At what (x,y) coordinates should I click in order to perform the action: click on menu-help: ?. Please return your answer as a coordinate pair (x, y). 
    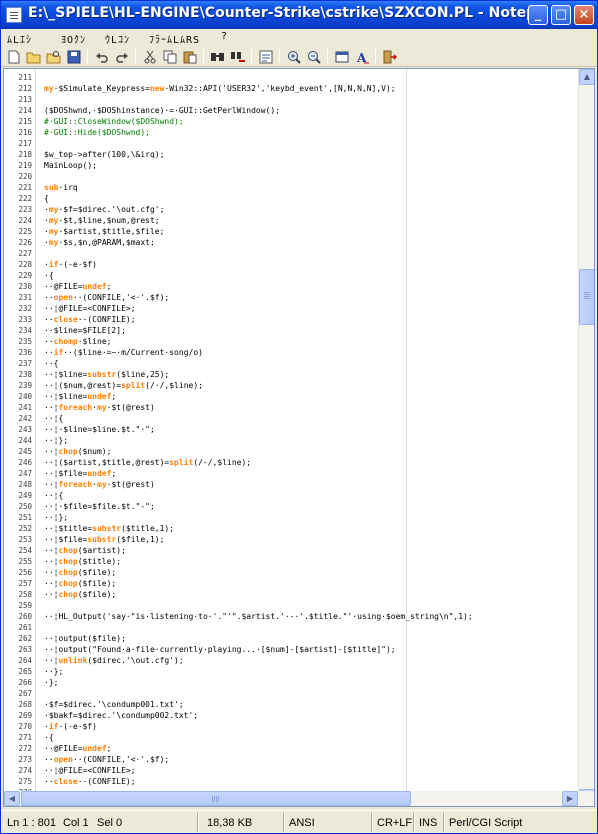
    Looking at the image, I should click on (224, 36).